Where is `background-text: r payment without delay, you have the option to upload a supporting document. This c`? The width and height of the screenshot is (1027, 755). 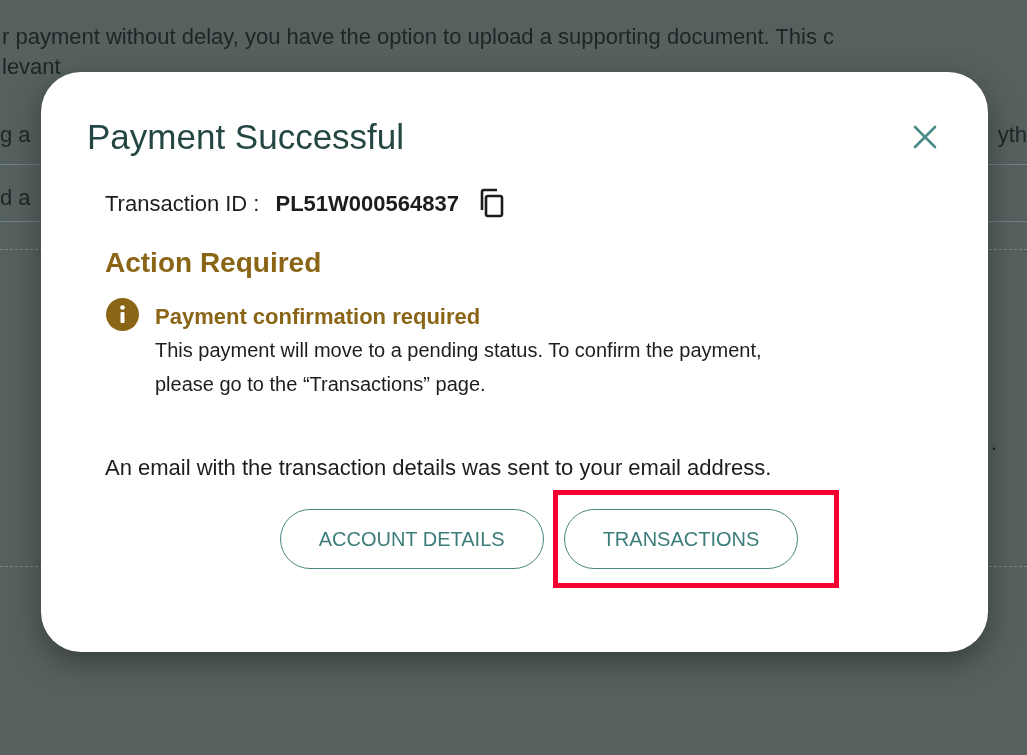
background-text: r payment without delay, you have the option to upload a supporting document. This c is located at coordinates (418, 36).